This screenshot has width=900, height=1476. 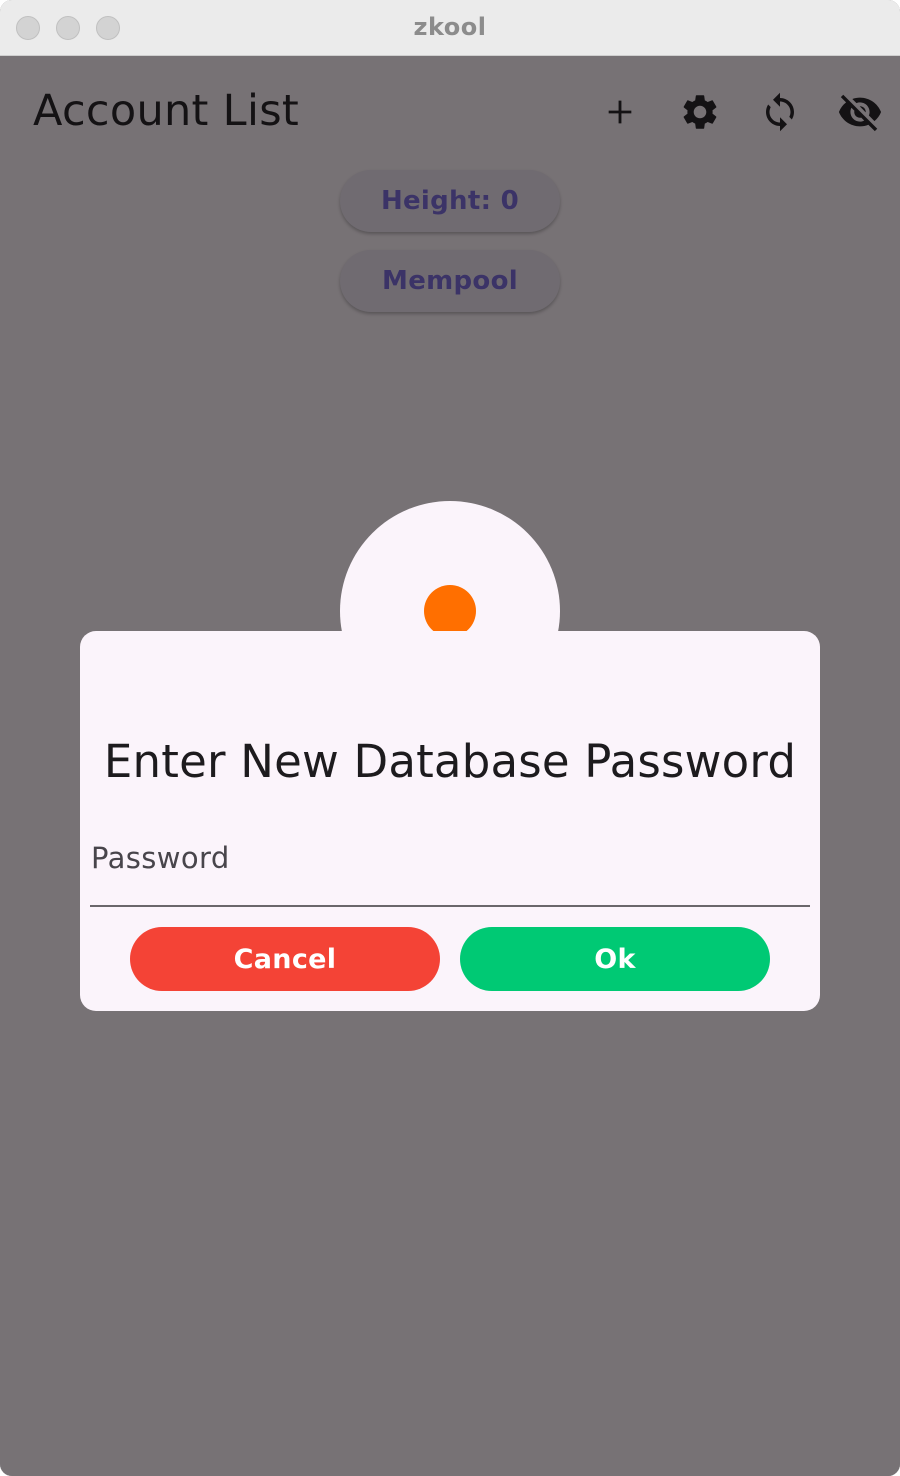 I want to click on add-icon, so click(x=620, y=112).